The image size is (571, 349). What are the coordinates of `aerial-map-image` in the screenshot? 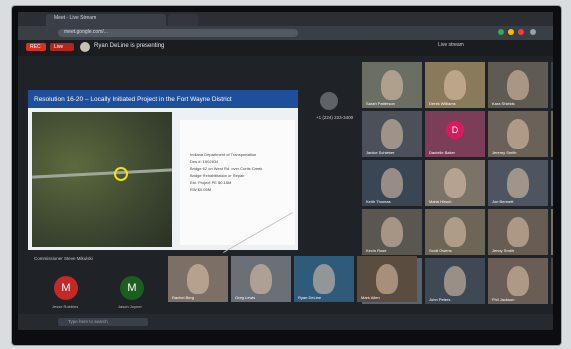 It's located at (102, 179).